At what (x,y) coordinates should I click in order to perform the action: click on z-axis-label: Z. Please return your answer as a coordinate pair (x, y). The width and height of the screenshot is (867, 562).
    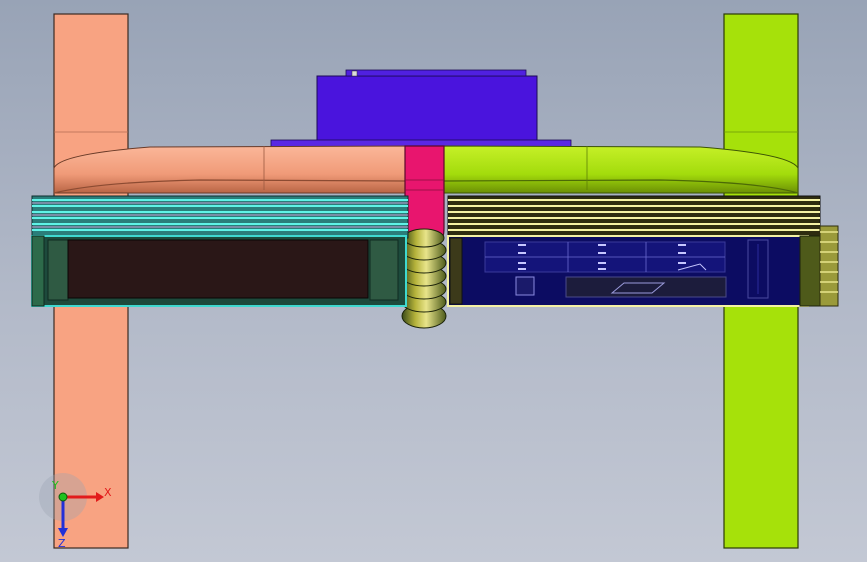
    Looking at the image, I should click on (62, 543).